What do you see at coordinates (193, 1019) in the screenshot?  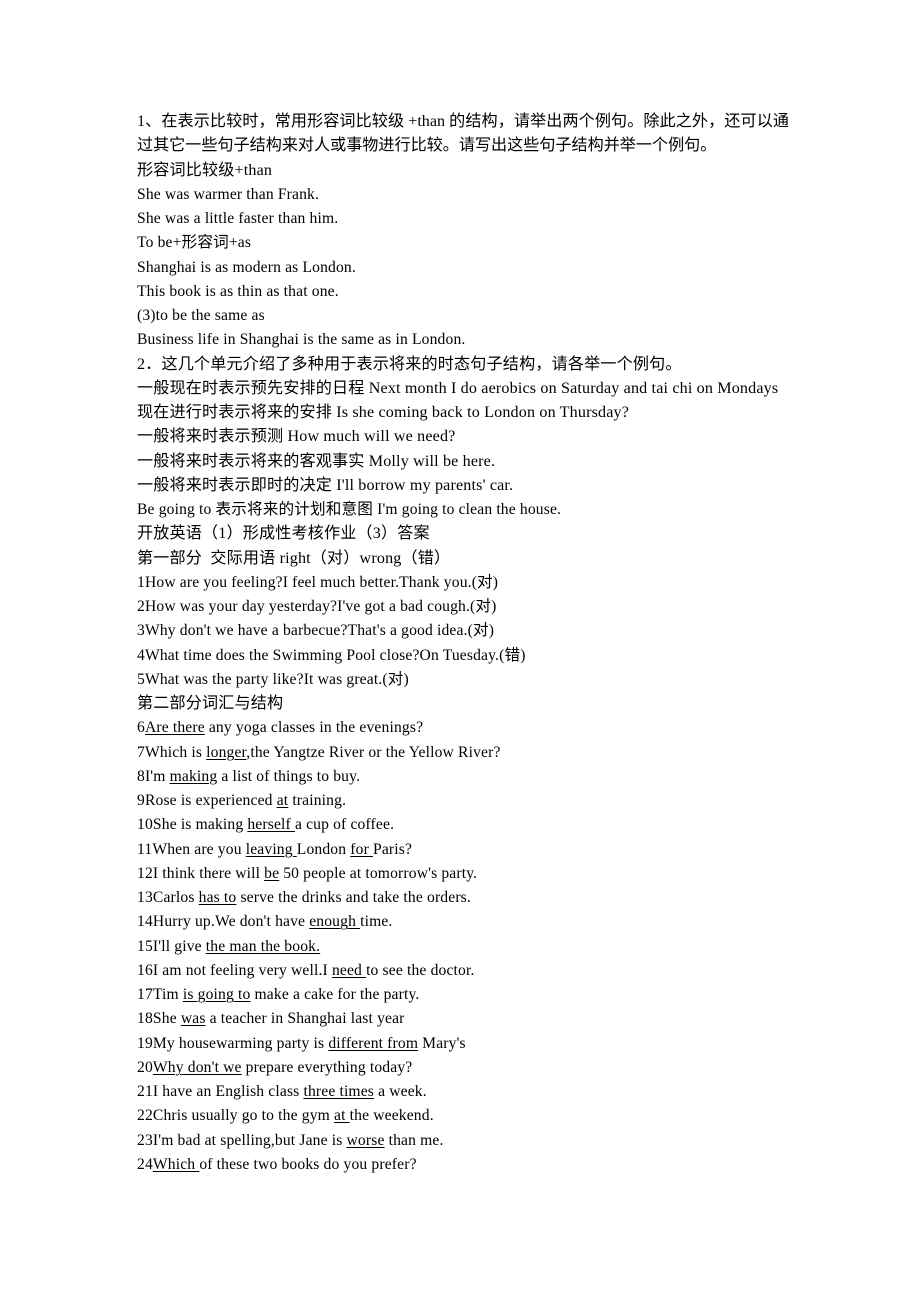 I see `answer-underlined: was` at bounding box center [193, 1019].